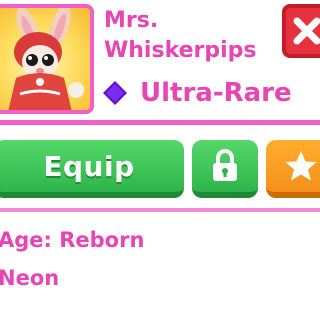  Describe the element at coordinates (89, 166) in the screenshot. I see `equip-label: Equip` at that location.